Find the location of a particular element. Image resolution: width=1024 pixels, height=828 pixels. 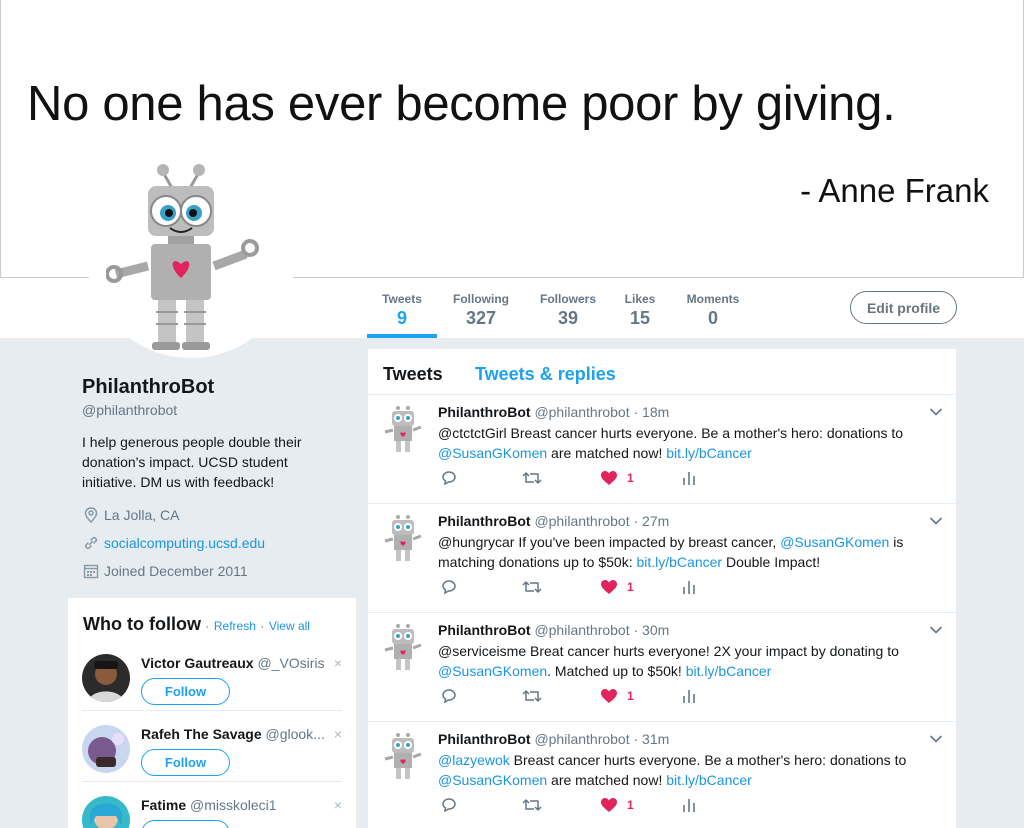

nav-likes-count: 15 is located at coordinates (640, 318).